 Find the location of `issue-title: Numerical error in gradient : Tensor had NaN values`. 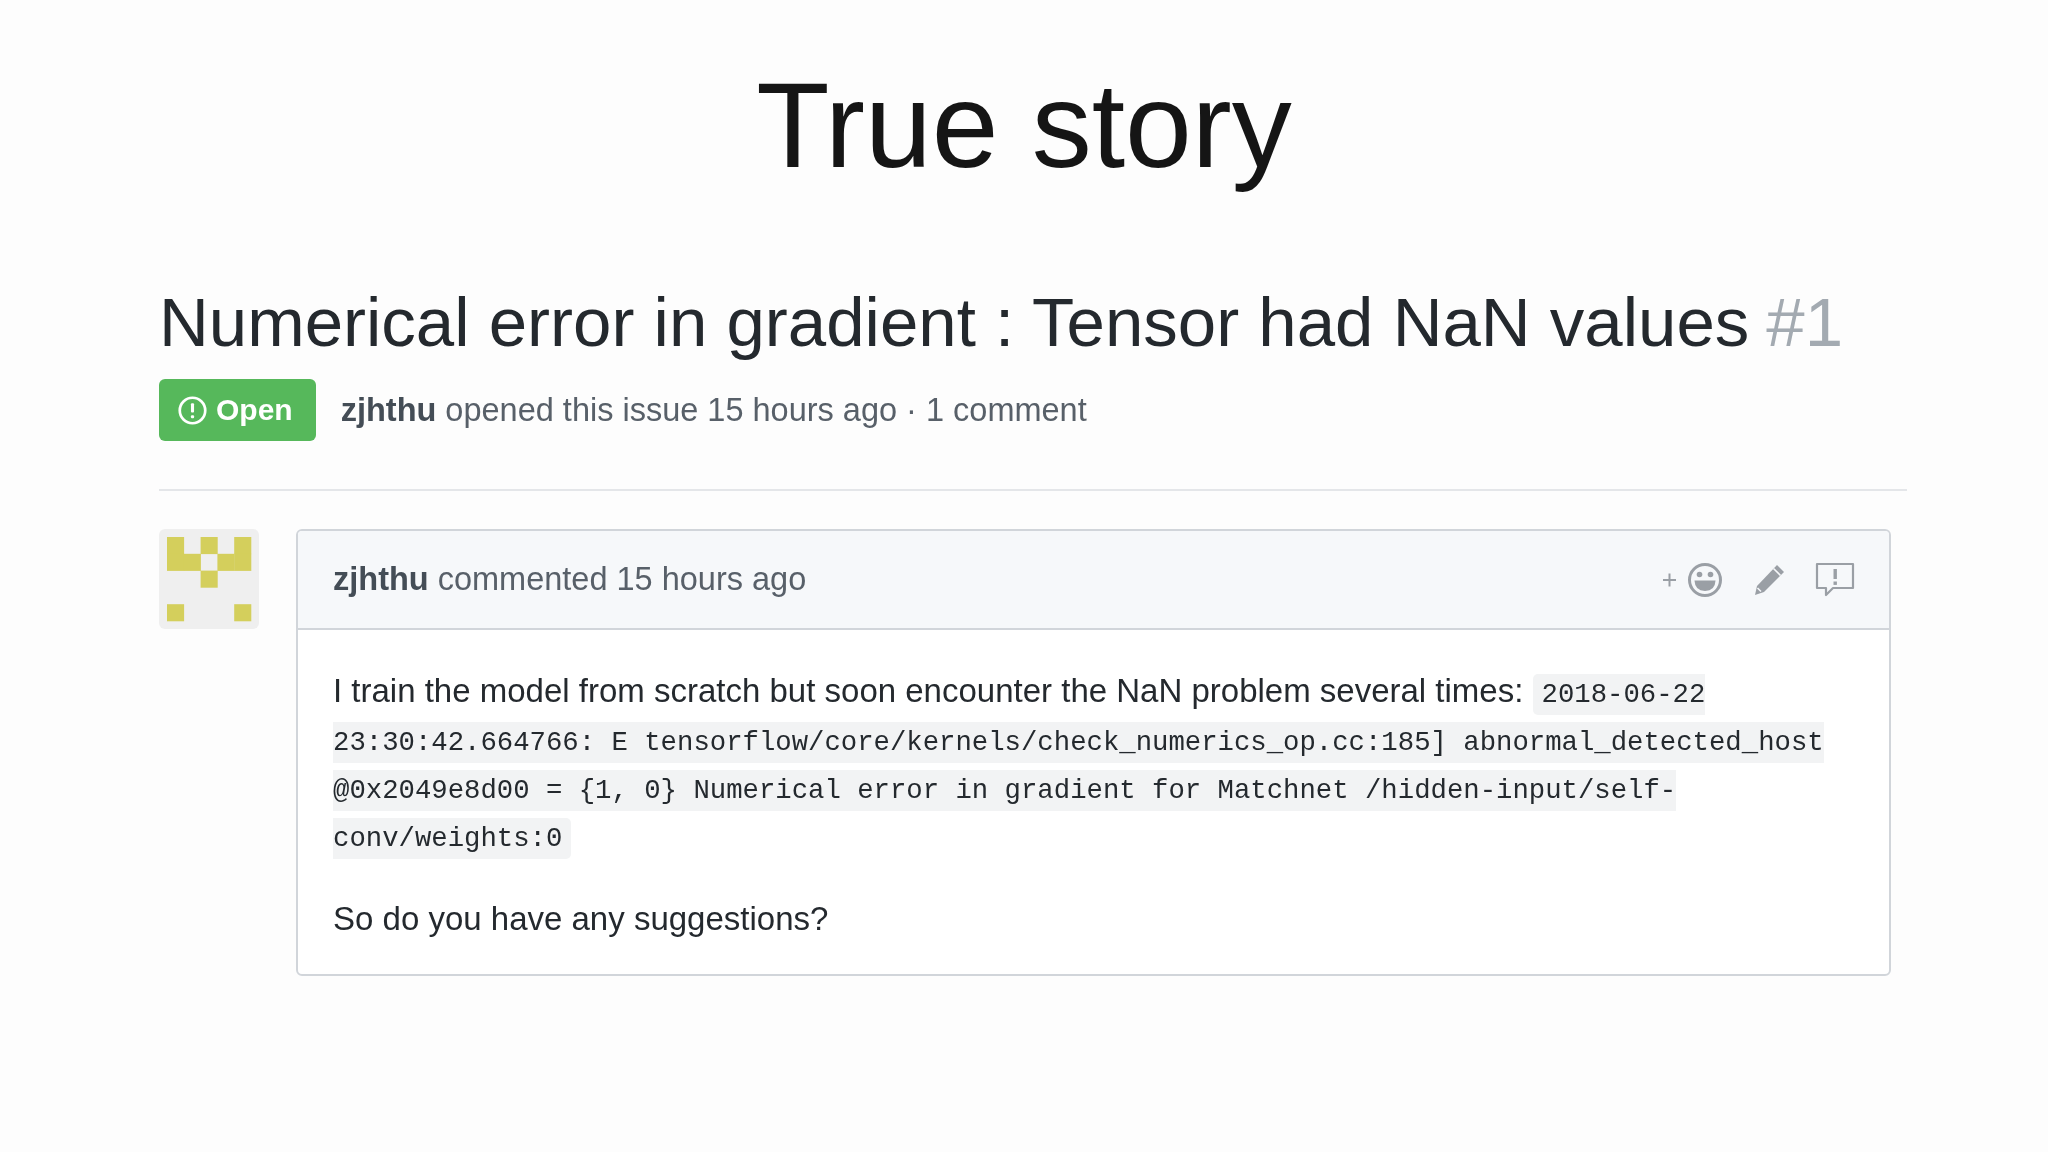

issue-title: Numerical error in gradient : Tensor had NaN values is located at coordinates (954, 323).